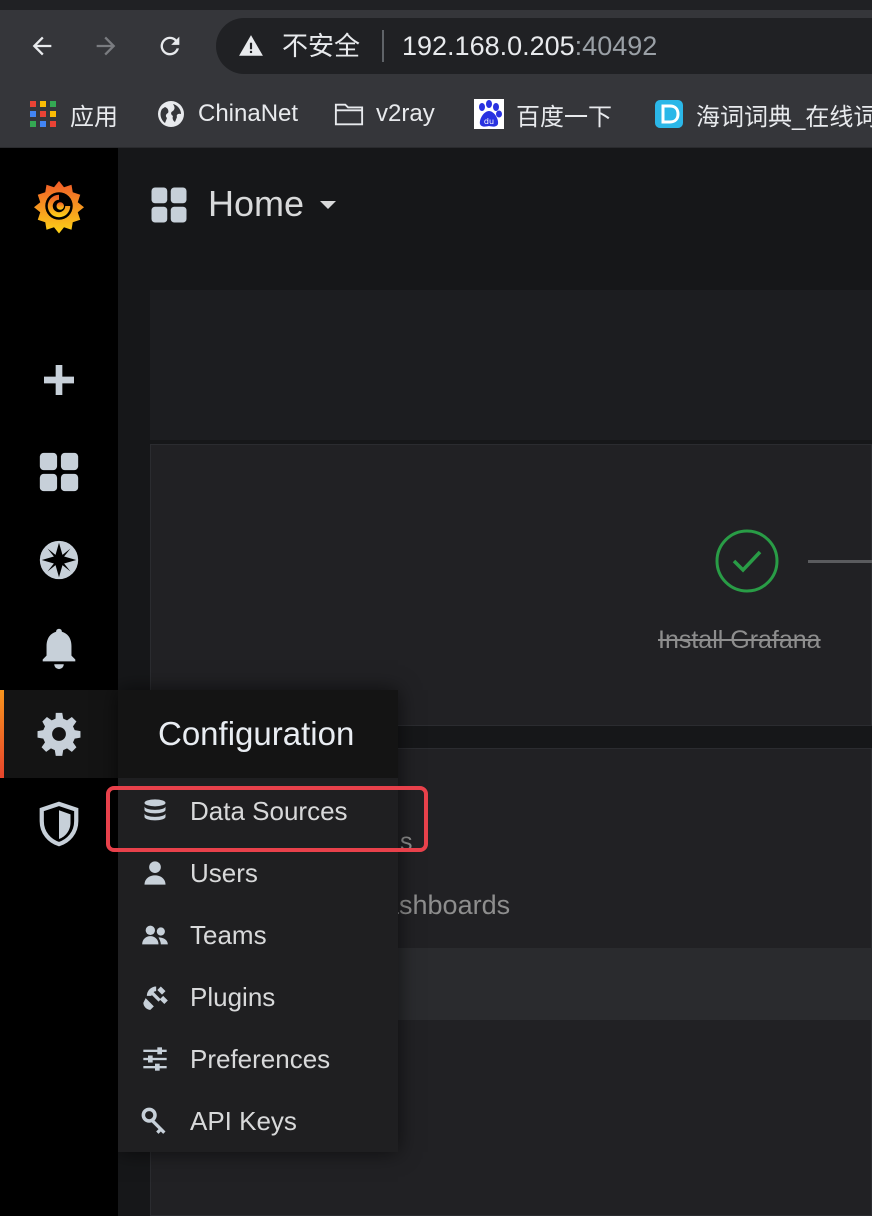 Image resolution: width=872 pixels, height=1216 pixels. I want to click on address-bar: 不安全 192.168.0.205:40492, so click(544, 46).